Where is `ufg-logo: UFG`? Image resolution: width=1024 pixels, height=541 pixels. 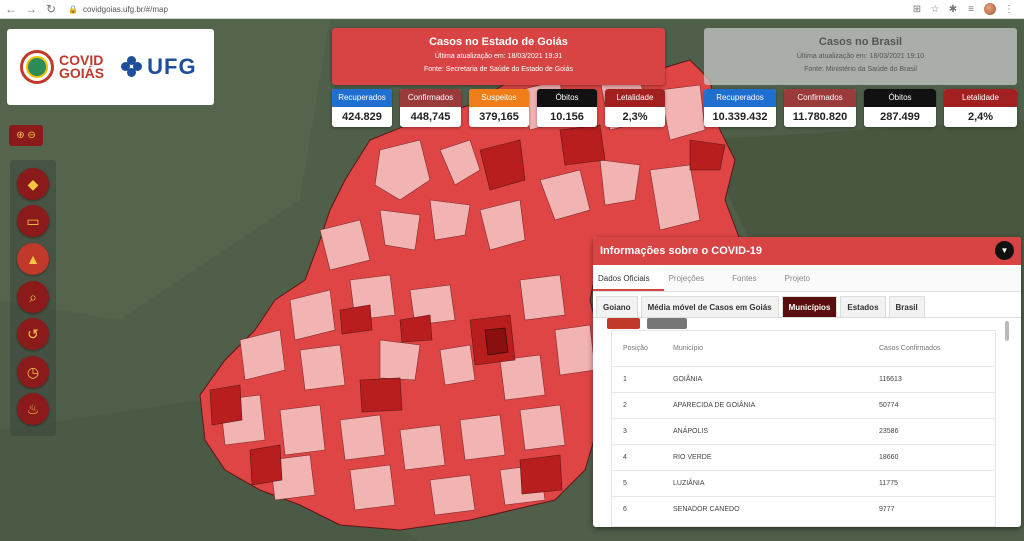 ufg-logo: UFG is located at coordinates (158, 67).